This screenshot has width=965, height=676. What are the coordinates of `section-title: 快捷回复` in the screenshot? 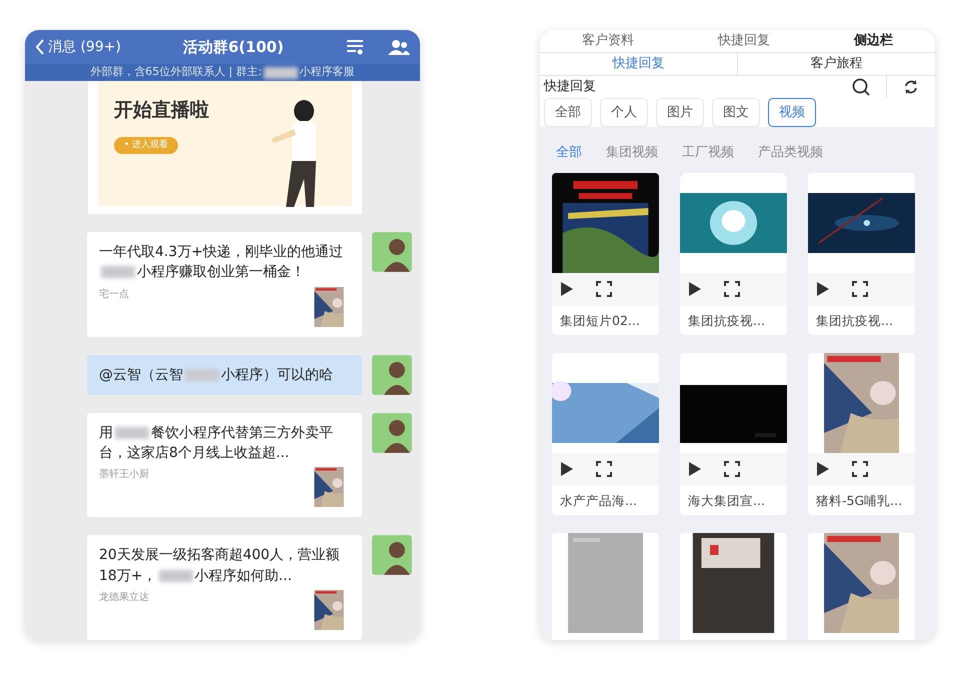 It's located at (570, 87).